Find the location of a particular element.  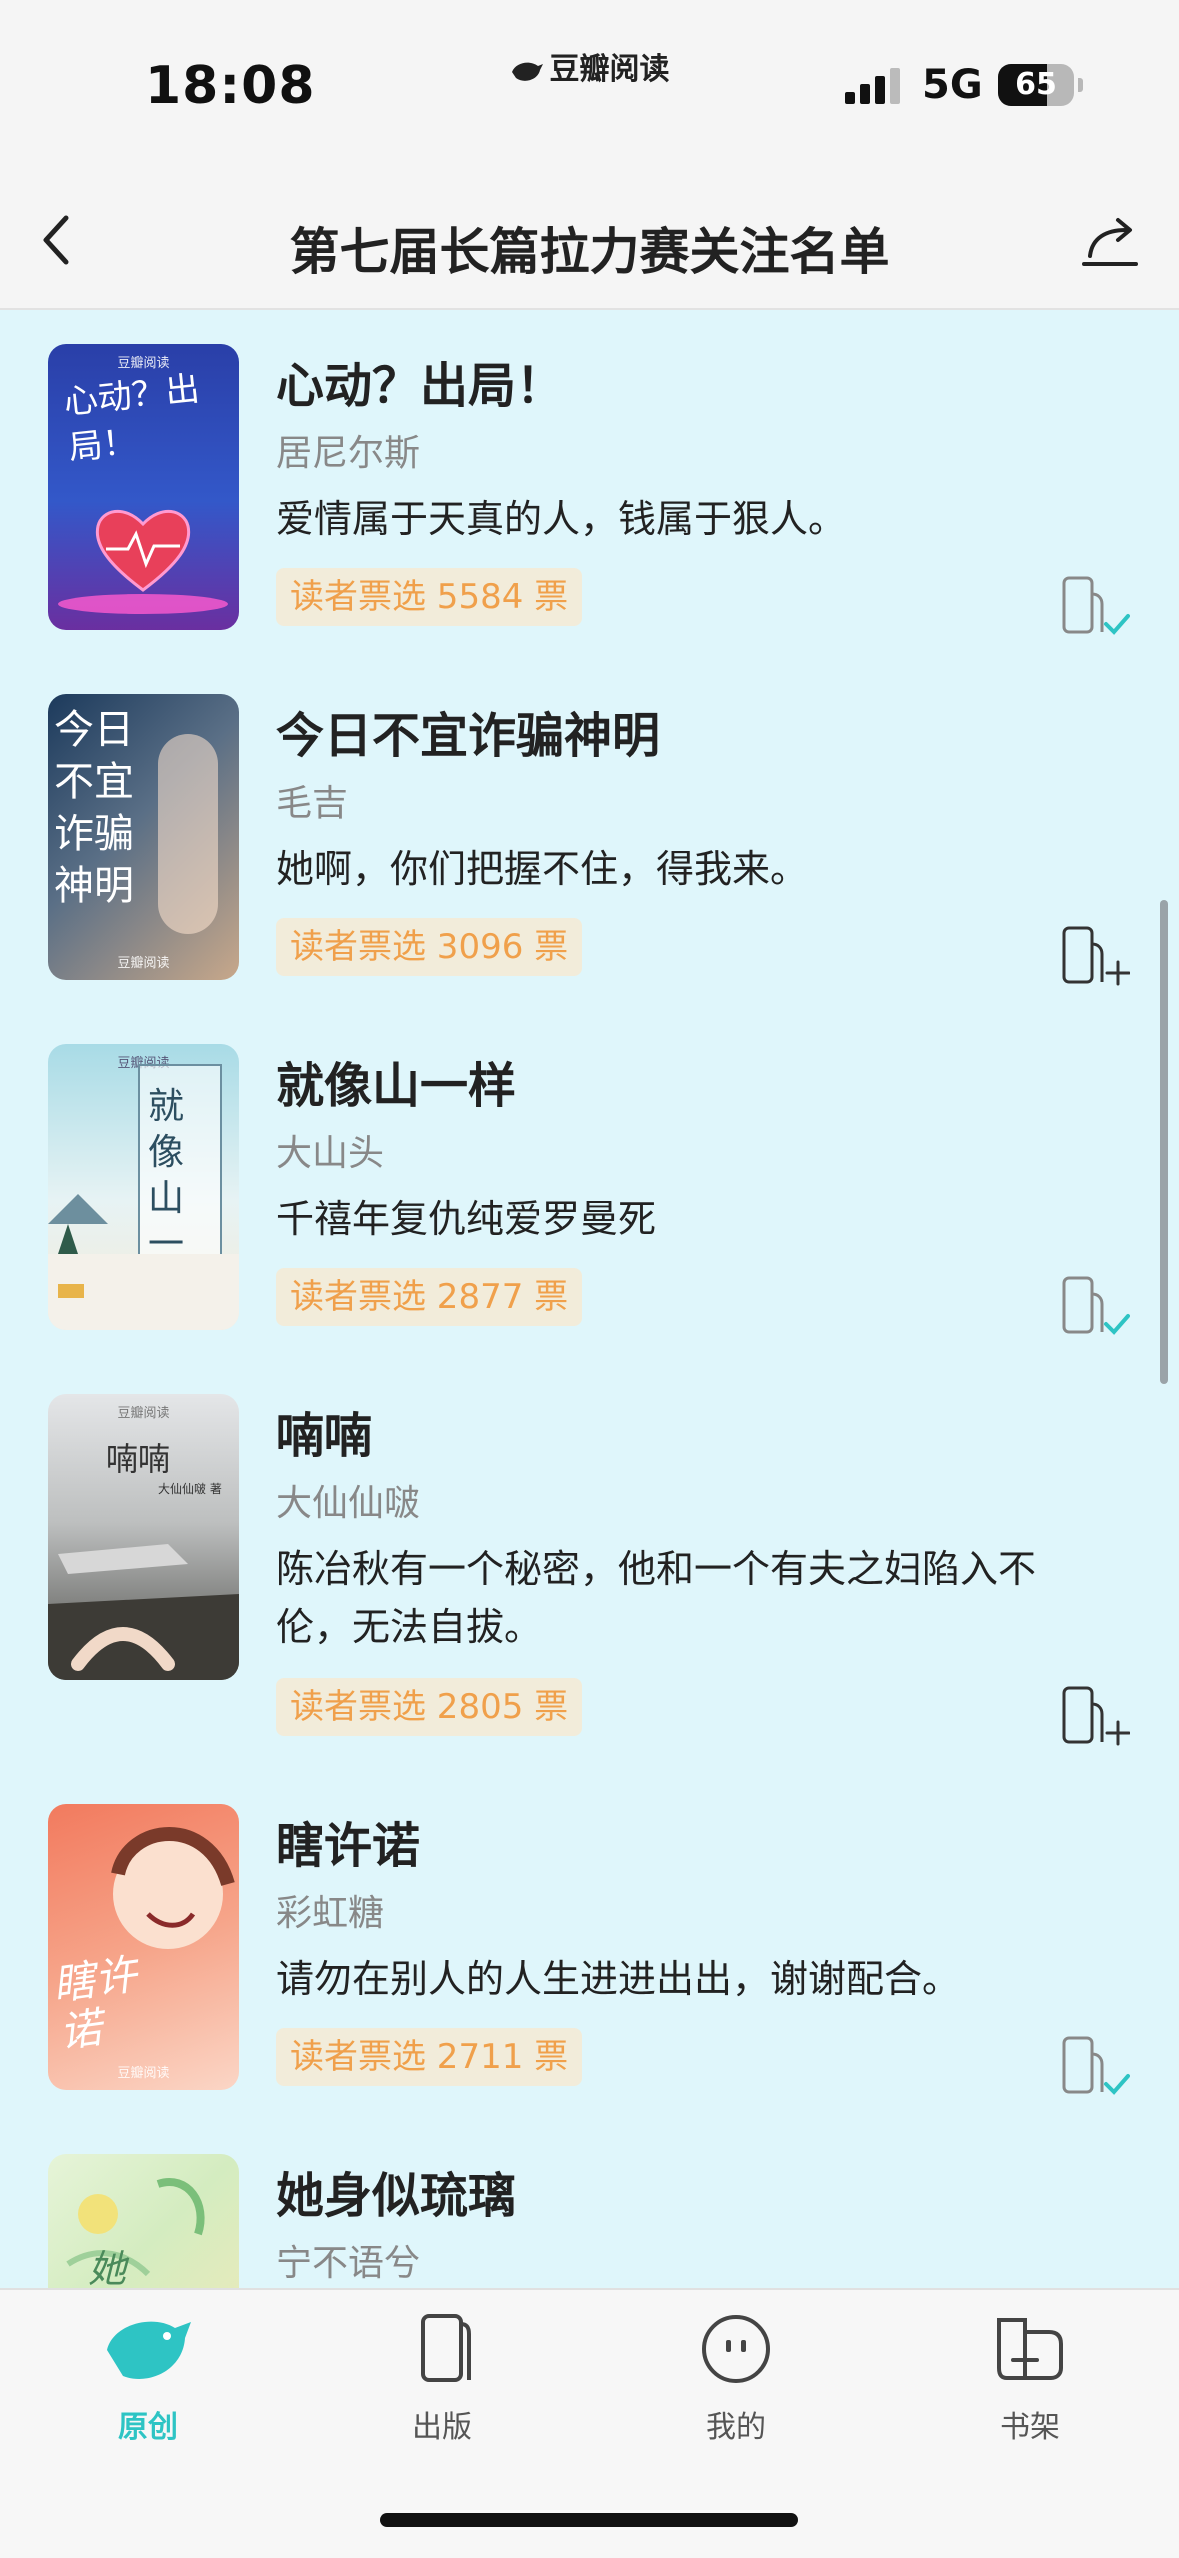

book-description: 爱情属于天真的人，钱属于狠人。 is located at coordinates (561, 519).